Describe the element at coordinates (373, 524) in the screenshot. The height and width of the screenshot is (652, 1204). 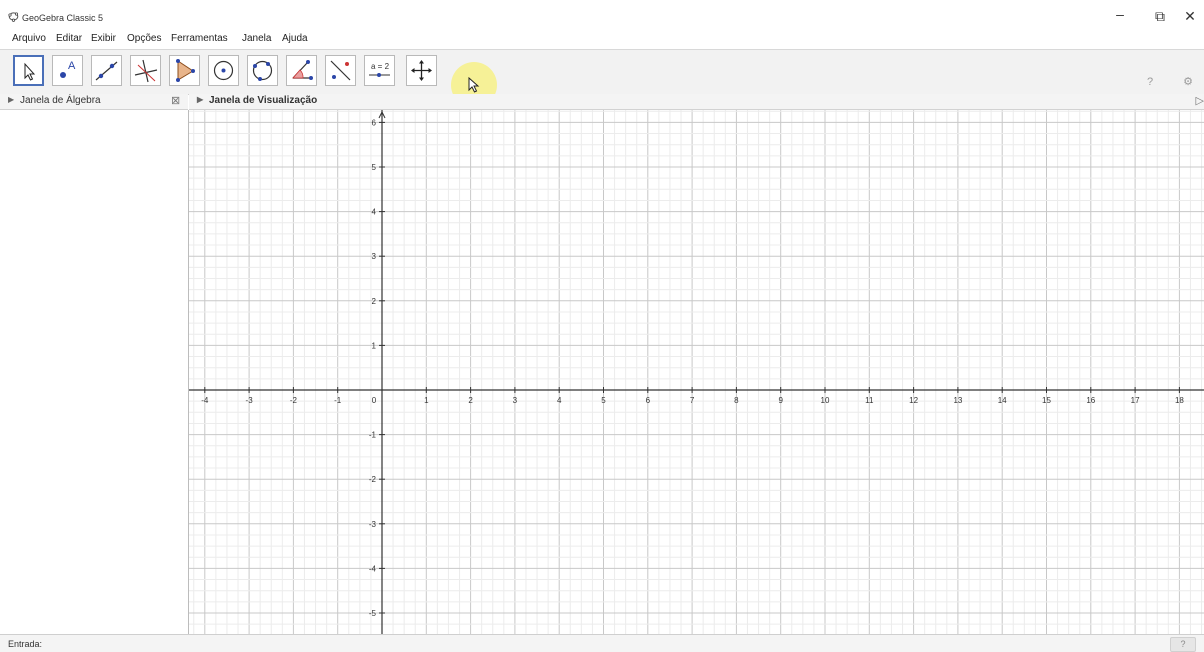
I see `y-tick-label: -3` at that location.